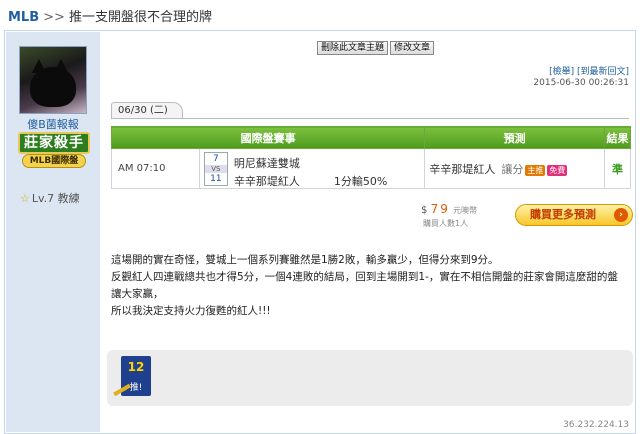 This screenshot has width=640, height=434. Describe the element at coordinates (412, 48) in the screenshot. I see `edit-post-button: 修改文章` at that location.